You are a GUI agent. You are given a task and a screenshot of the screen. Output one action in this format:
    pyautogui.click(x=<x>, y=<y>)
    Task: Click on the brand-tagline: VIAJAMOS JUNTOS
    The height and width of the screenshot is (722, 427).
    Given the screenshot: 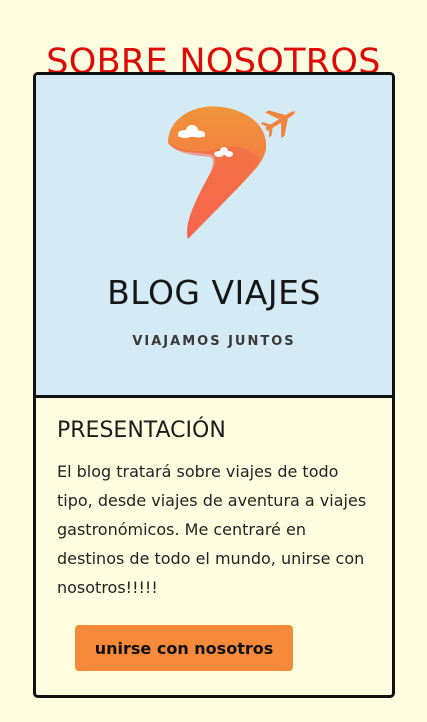 What is the action you would take?
    pyautogui.click(x=214, y=341)
    